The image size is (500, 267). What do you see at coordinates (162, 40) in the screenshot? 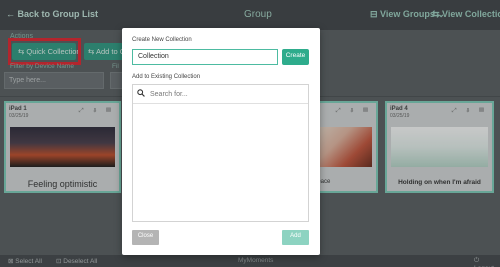
I see `create-collection-label: Create New Collection` at bounding box center [162, 40].